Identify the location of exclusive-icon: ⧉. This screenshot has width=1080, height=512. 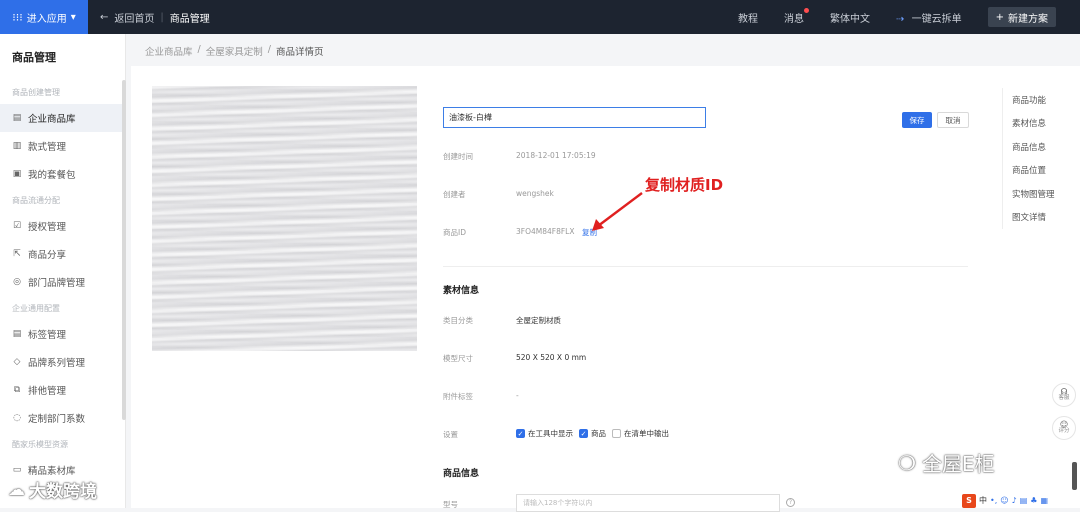
(17, 390).